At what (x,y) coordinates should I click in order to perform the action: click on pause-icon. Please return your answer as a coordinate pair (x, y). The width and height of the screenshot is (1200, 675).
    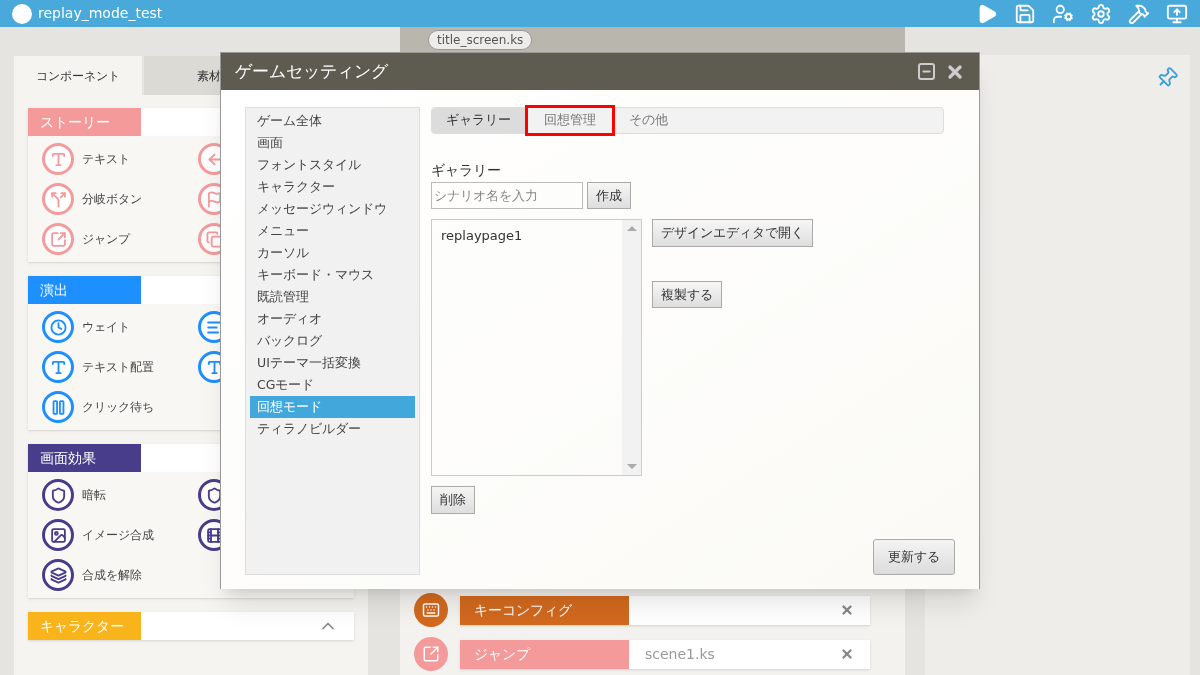
    Looking at the image, I should click on (58, 407).